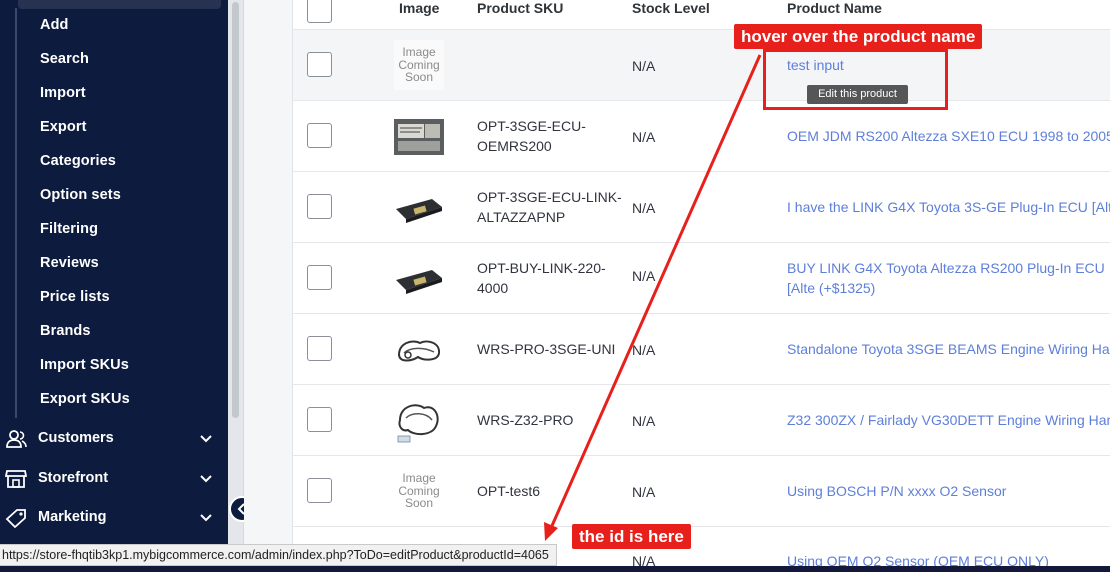 Image resolution: width=1110 pixels, height=572 pixels. I want to click on sidebar-item-filtering: Filtering, so click(69, 229).